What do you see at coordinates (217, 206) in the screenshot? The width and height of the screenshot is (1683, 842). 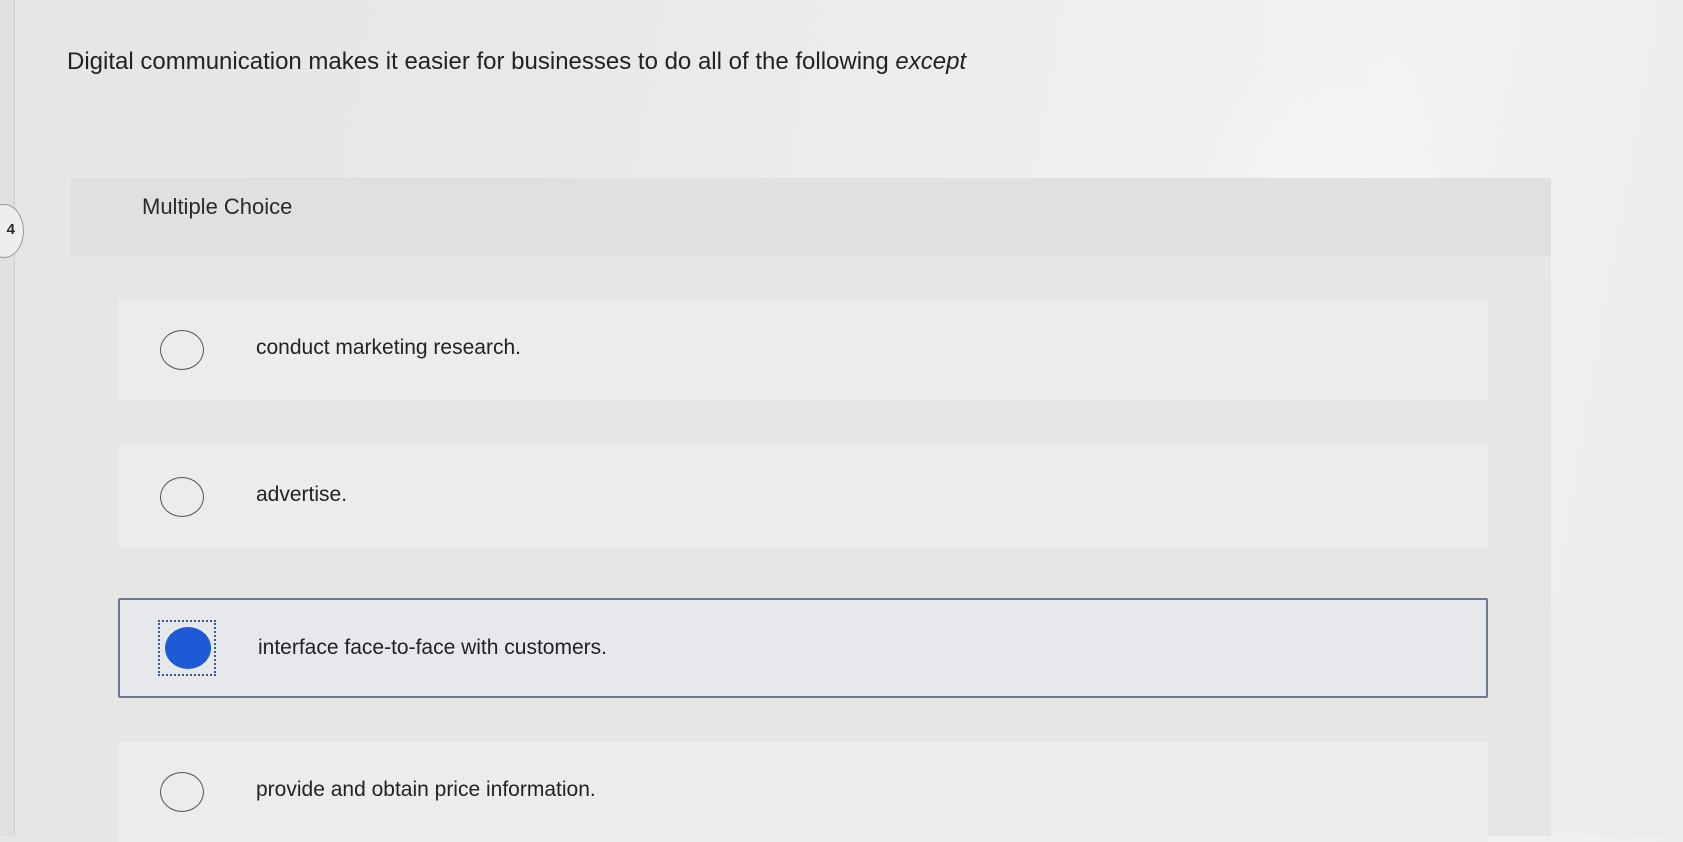 I see `question-type-label: Multiple Choice` at bounding box center [217, 206].